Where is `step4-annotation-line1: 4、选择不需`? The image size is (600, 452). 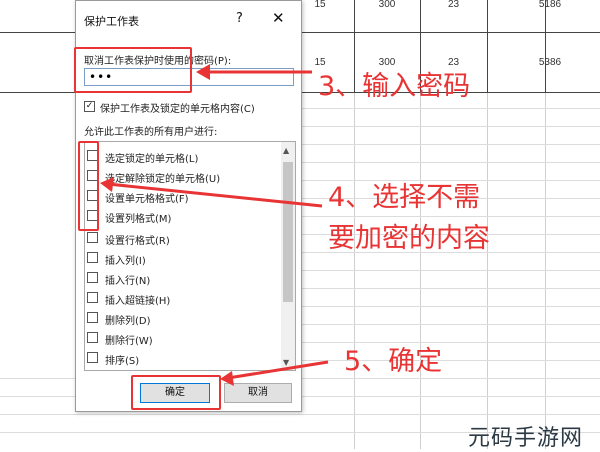 step4-annotation-line1: 4、选择不需 is located at coordinates (404, 197).